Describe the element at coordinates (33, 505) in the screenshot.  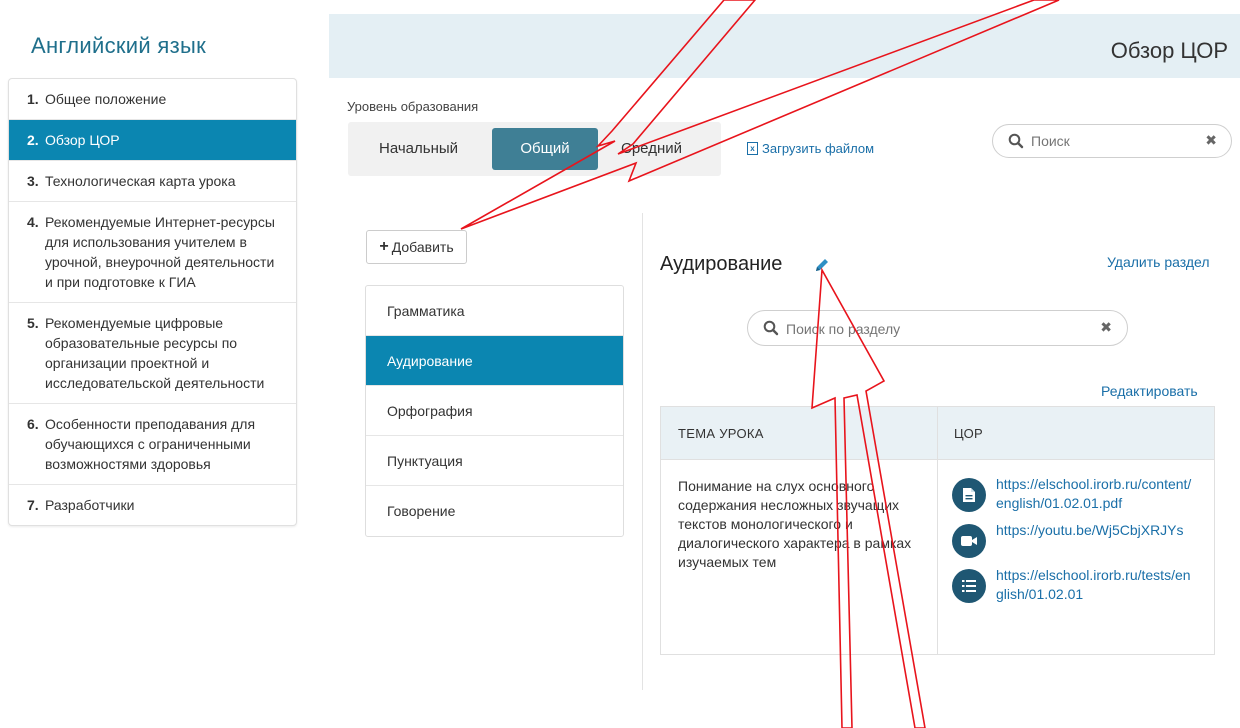
I see `sidebar-item-number: 7.` at that location.